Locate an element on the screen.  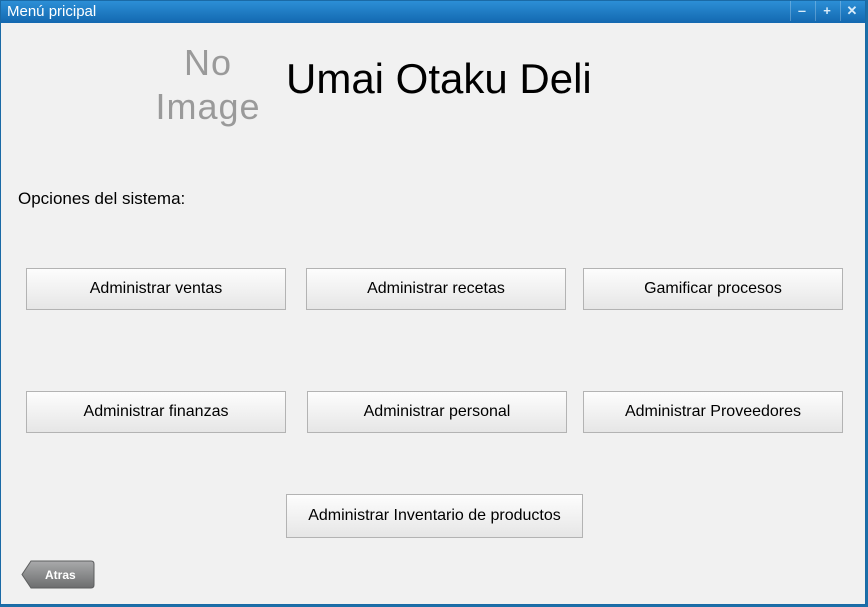
back-label: Atras is located at coordinates (60, 575).